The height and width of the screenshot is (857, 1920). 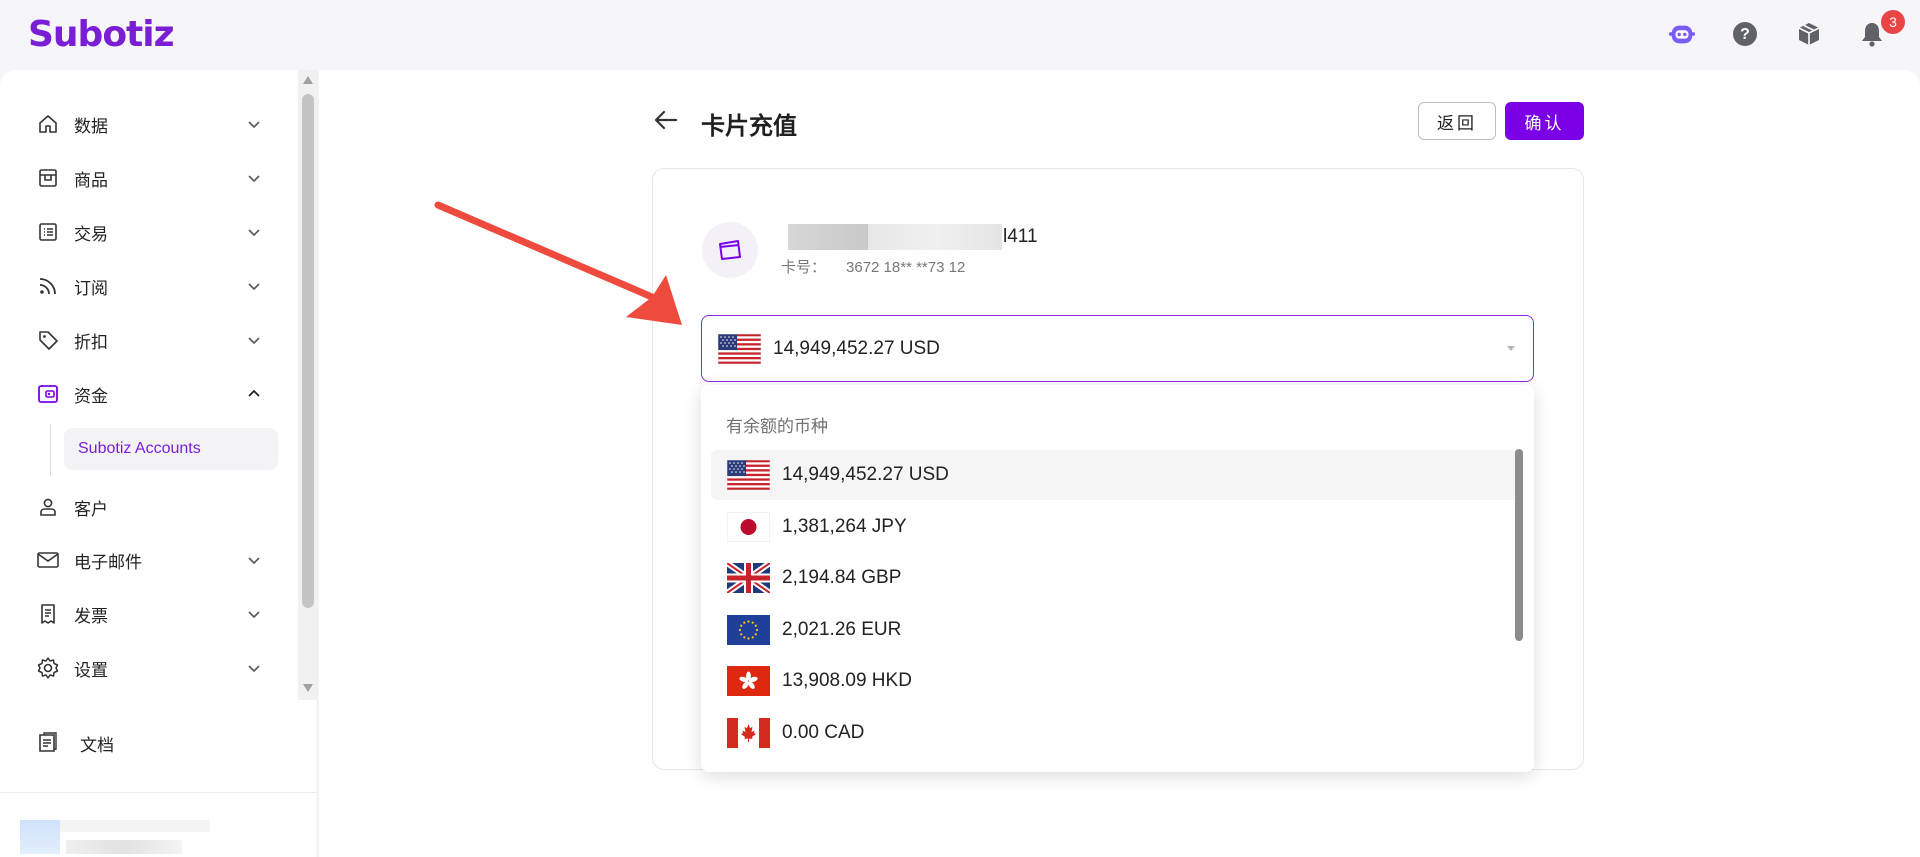 What do you see at coordinates (844, 526) in the screenshot?
I see `currency-option-label: 1,381,264 JPY` at bounding box center [844, 526].